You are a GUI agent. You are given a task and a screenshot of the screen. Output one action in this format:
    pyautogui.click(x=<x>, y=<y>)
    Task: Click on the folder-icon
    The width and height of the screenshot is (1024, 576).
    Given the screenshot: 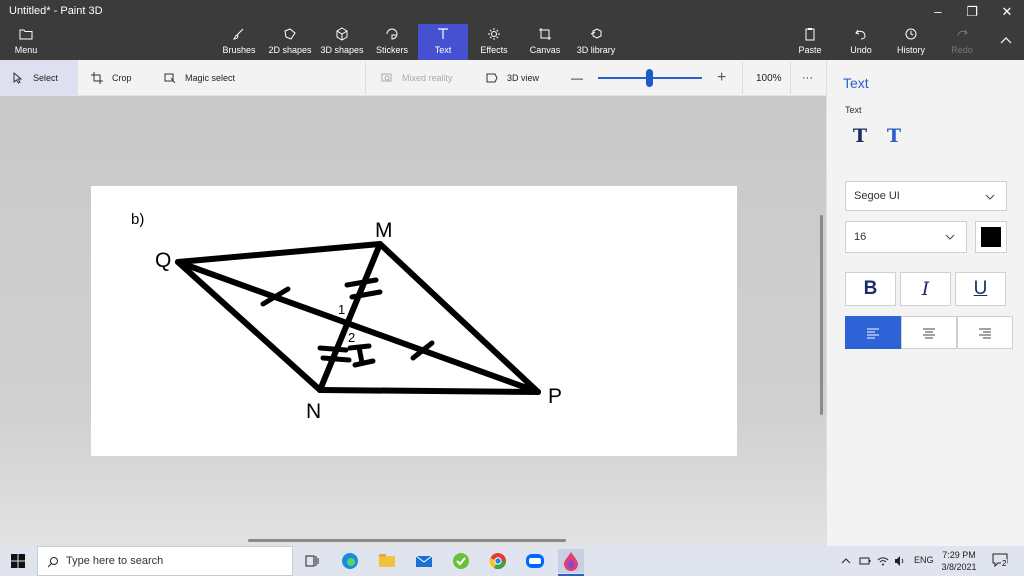 What is the action you would take?
    pyautogui.click(x=26, y=36)
    